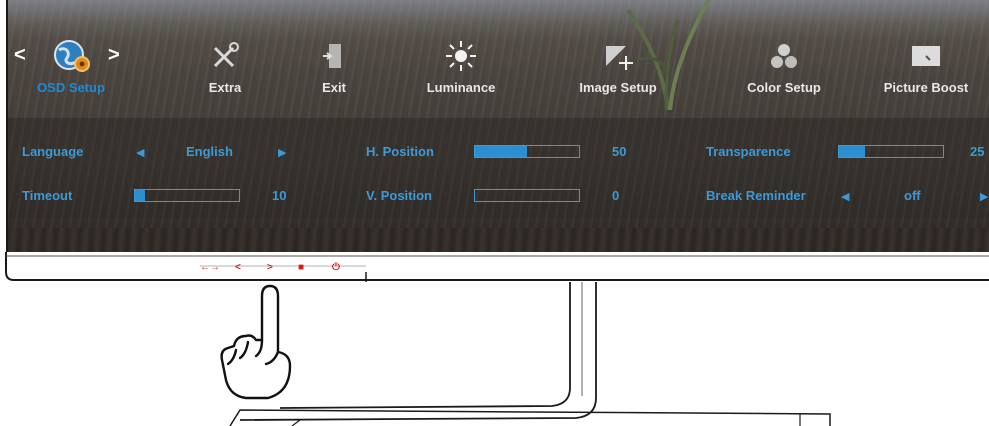 This screenshot has height=426, width=989. What do you see at coordinates (425, 345) in the screenshot?
I see `monitor-stand-neck` at bounding box center [425, 345].